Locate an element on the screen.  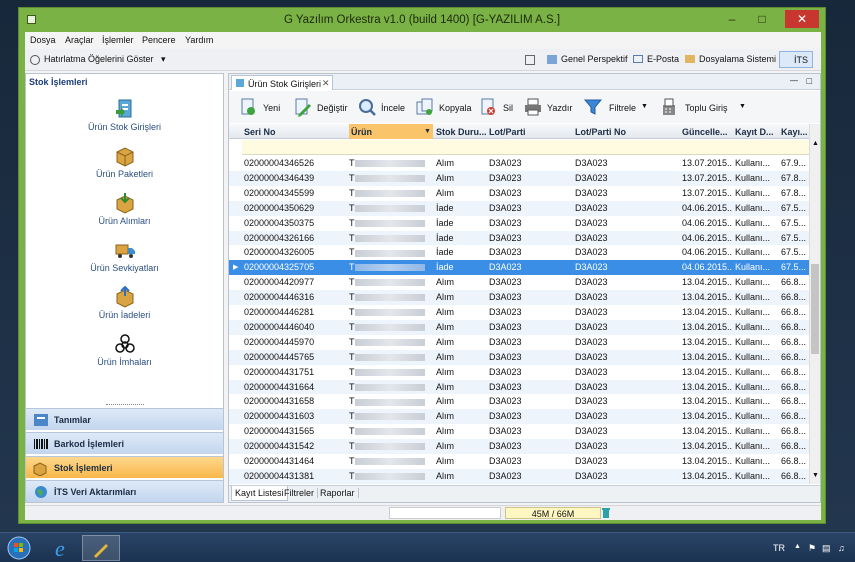
nav-its-veri-aktarimlari: İTS Veri Aktarımları is located at coordinates (124, 491).